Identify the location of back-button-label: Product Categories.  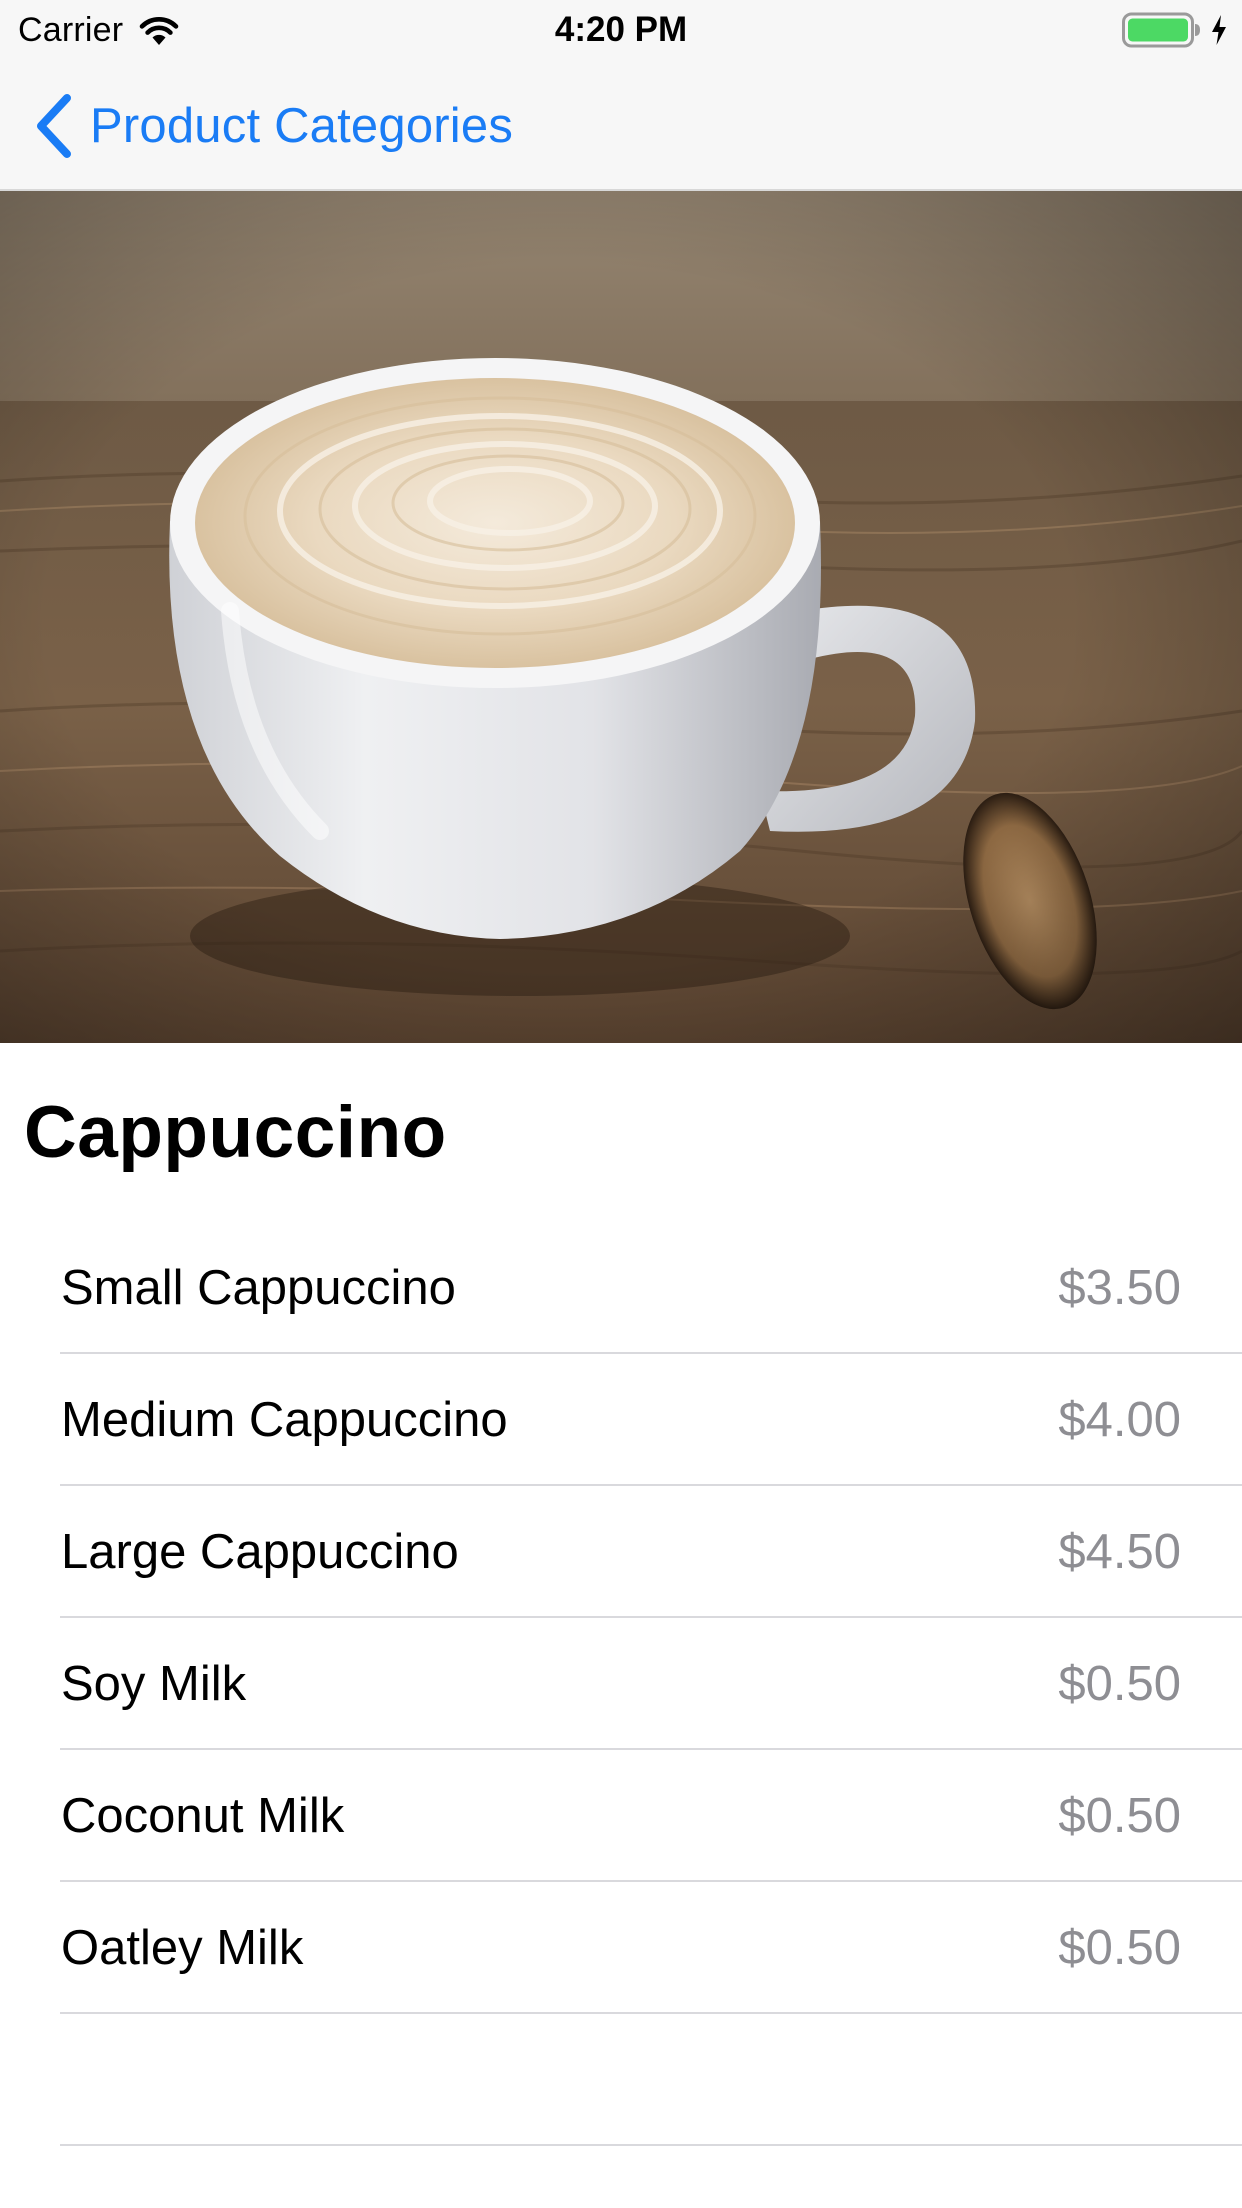
(302, 125).